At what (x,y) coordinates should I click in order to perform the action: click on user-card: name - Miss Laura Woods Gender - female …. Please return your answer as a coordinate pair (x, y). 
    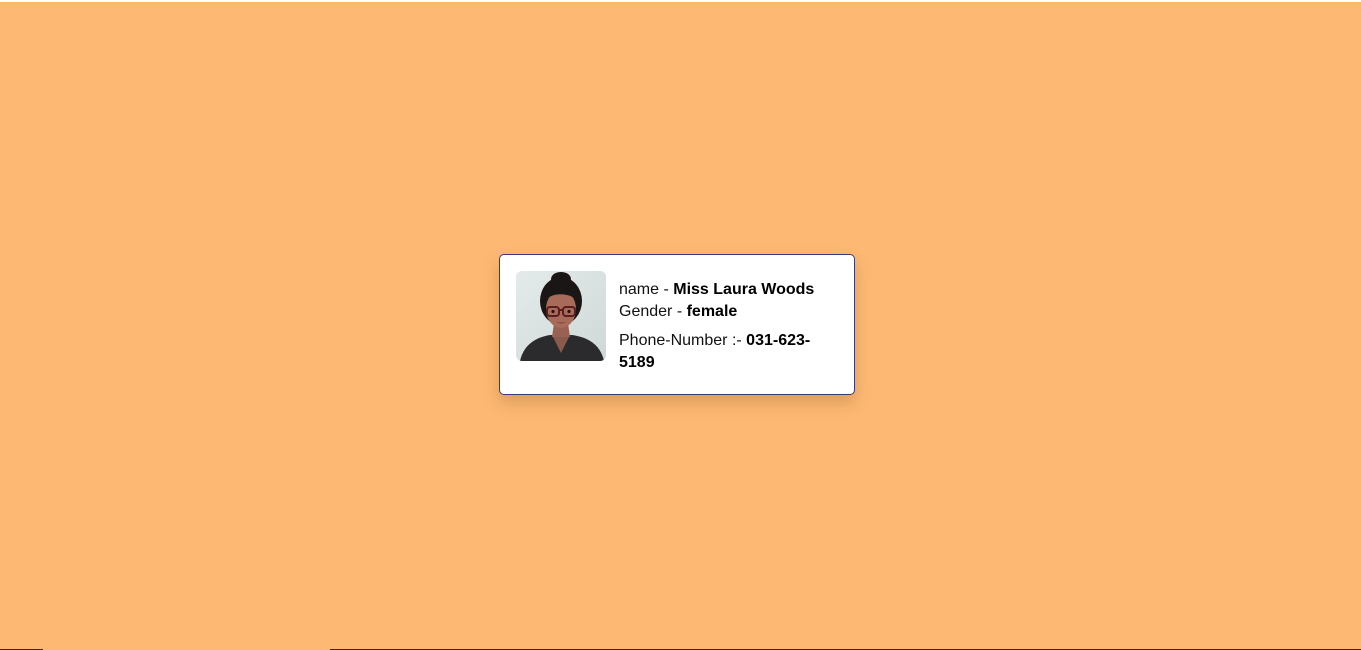
    Looking at the image, I should click on (677, 324).